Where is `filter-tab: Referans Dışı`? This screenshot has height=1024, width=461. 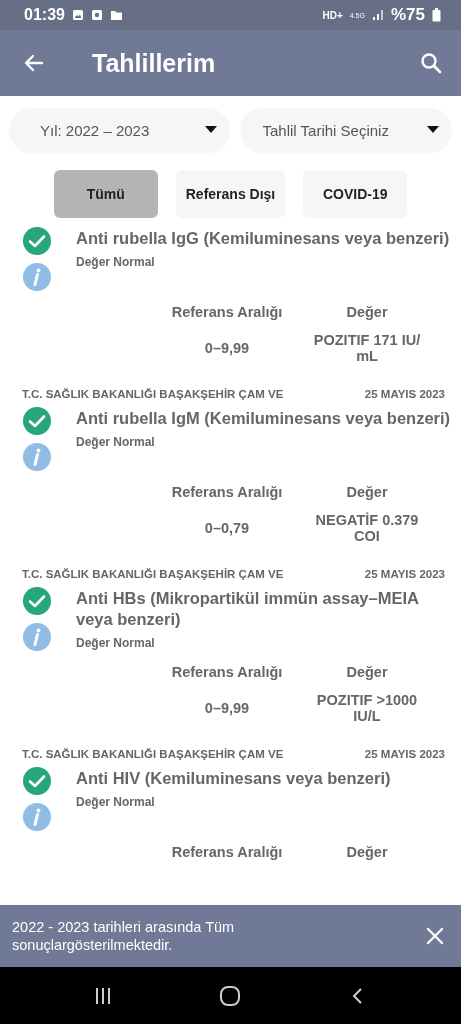
filter-tab: Referans Dışı is located at coordinates (230, 194).